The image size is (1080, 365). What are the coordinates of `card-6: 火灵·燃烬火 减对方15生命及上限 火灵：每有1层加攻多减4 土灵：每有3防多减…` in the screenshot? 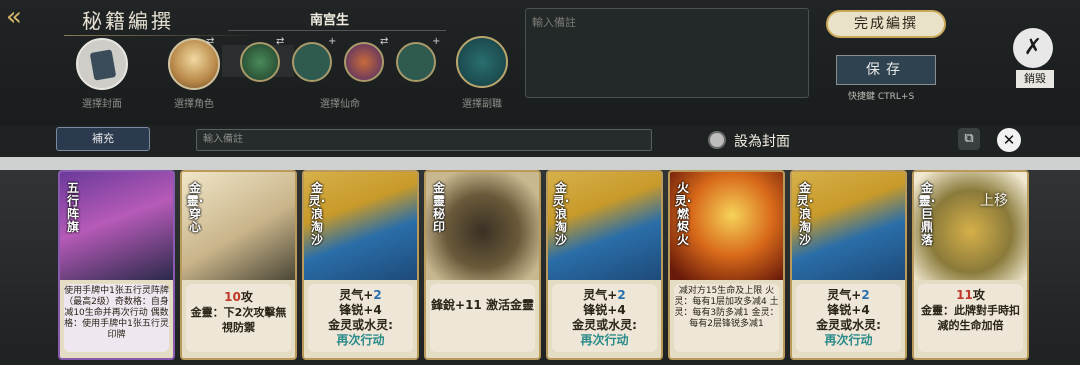 It's located at (726, 265).